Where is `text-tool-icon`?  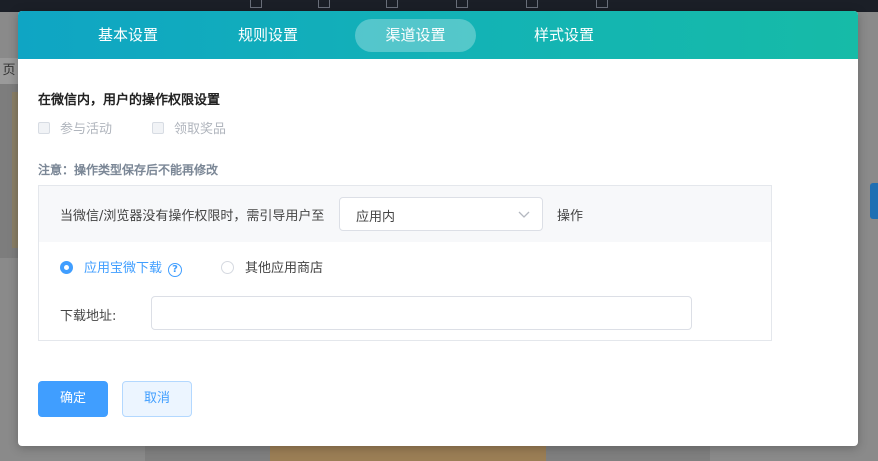 text-tool-icon is located at coordinates (256, 4).